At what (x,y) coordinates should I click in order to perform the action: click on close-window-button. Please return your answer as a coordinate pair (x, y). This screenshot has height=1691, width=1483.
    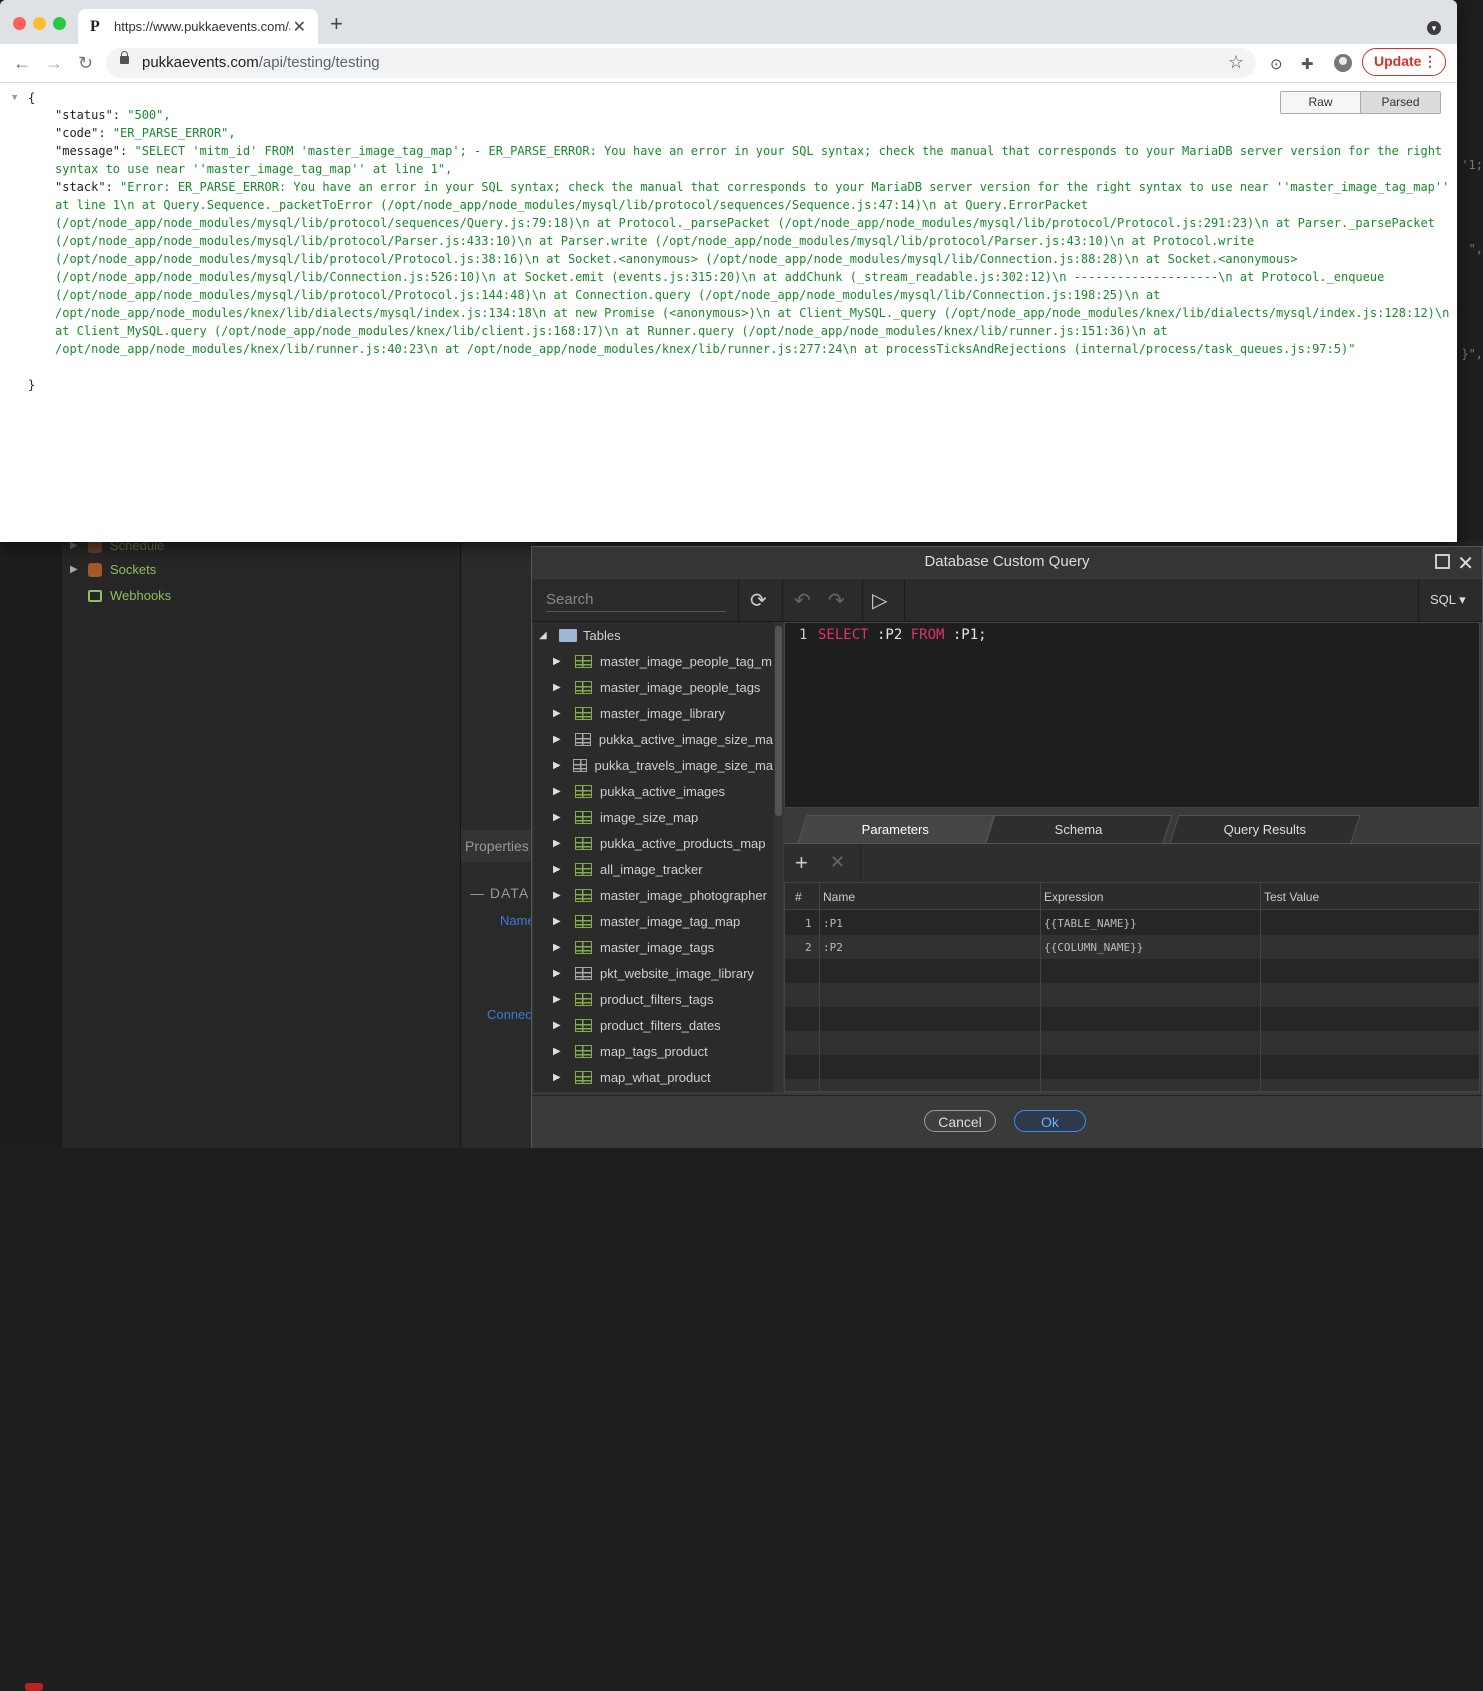
    Looking at the image, I should click on (19, 23).